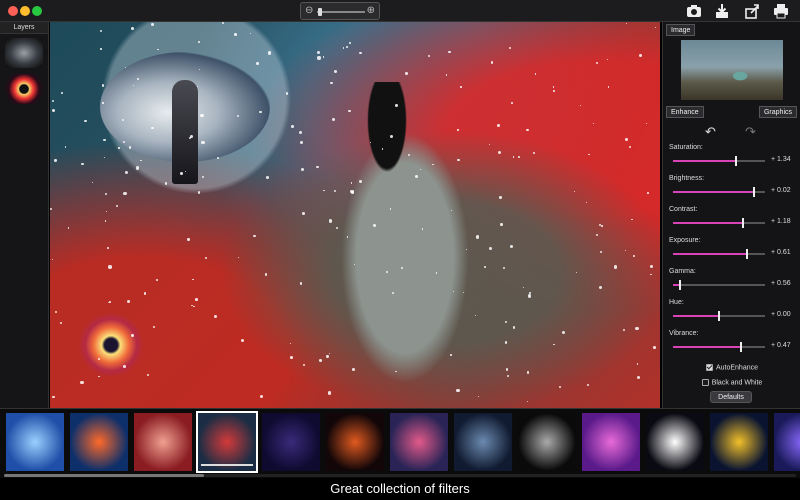 This screenshot has width=800, height=500. Describe the element at coordinates (731, 397) in the screenshot. I see `defaults-button: Defaults` at that location.